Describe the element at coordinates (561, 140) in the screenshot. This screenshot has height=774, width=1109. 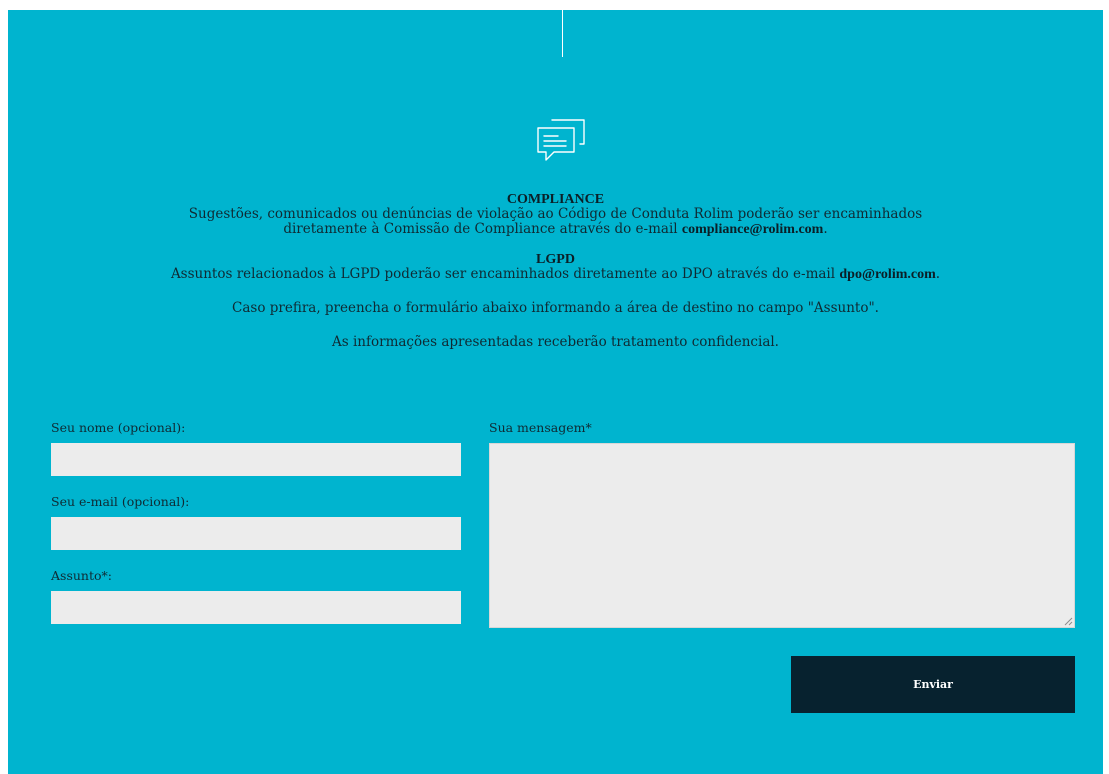
I see `chat-bubbles-icon` at that location.